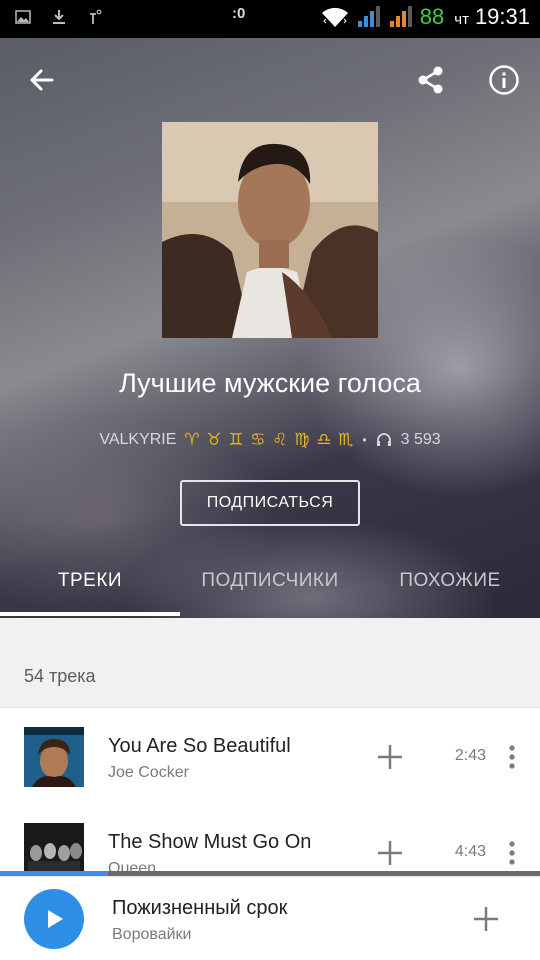 The width and height of the screenshot is (540, 960). I want to click on image-icon, so click(23, 17).